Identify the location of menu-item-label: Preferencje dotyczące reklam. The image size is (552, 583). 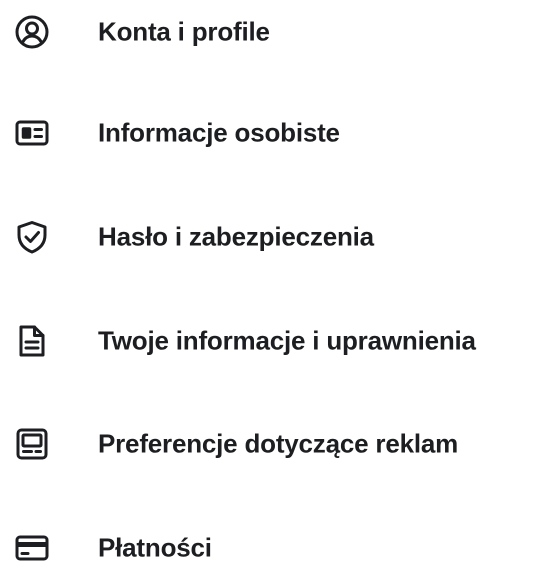
(278, 443).